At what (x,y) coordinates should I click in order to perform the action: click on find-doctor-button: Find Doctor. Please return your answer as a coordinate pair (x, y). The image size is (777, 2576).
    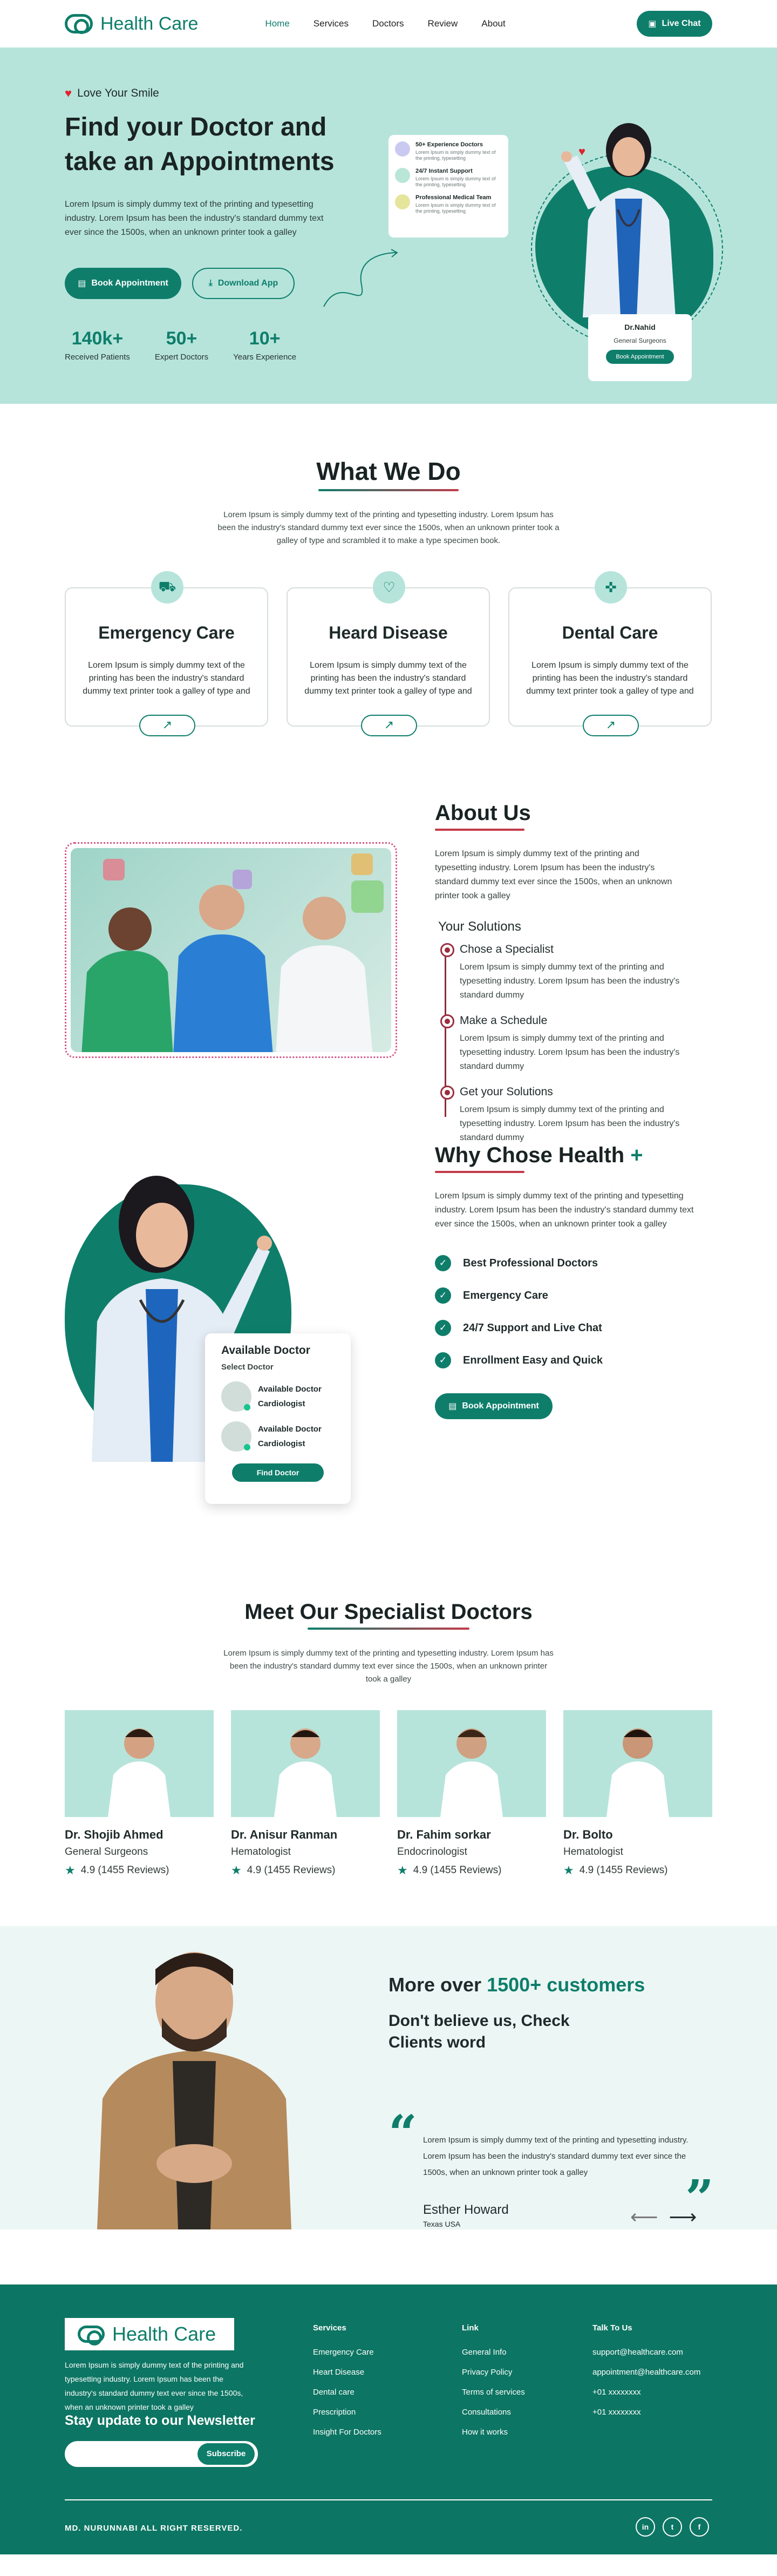
    Looking at the image, I should click on (278, 1472).